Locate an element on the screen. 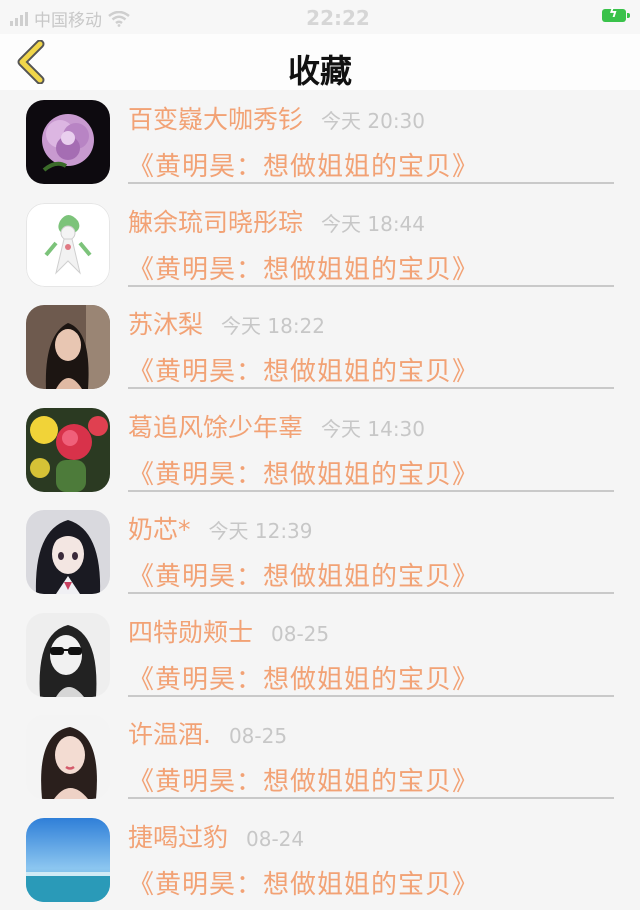 The width and height of the screenshot is (640, 910). battery-icon: ϟ is located at coordinates (616, 14).